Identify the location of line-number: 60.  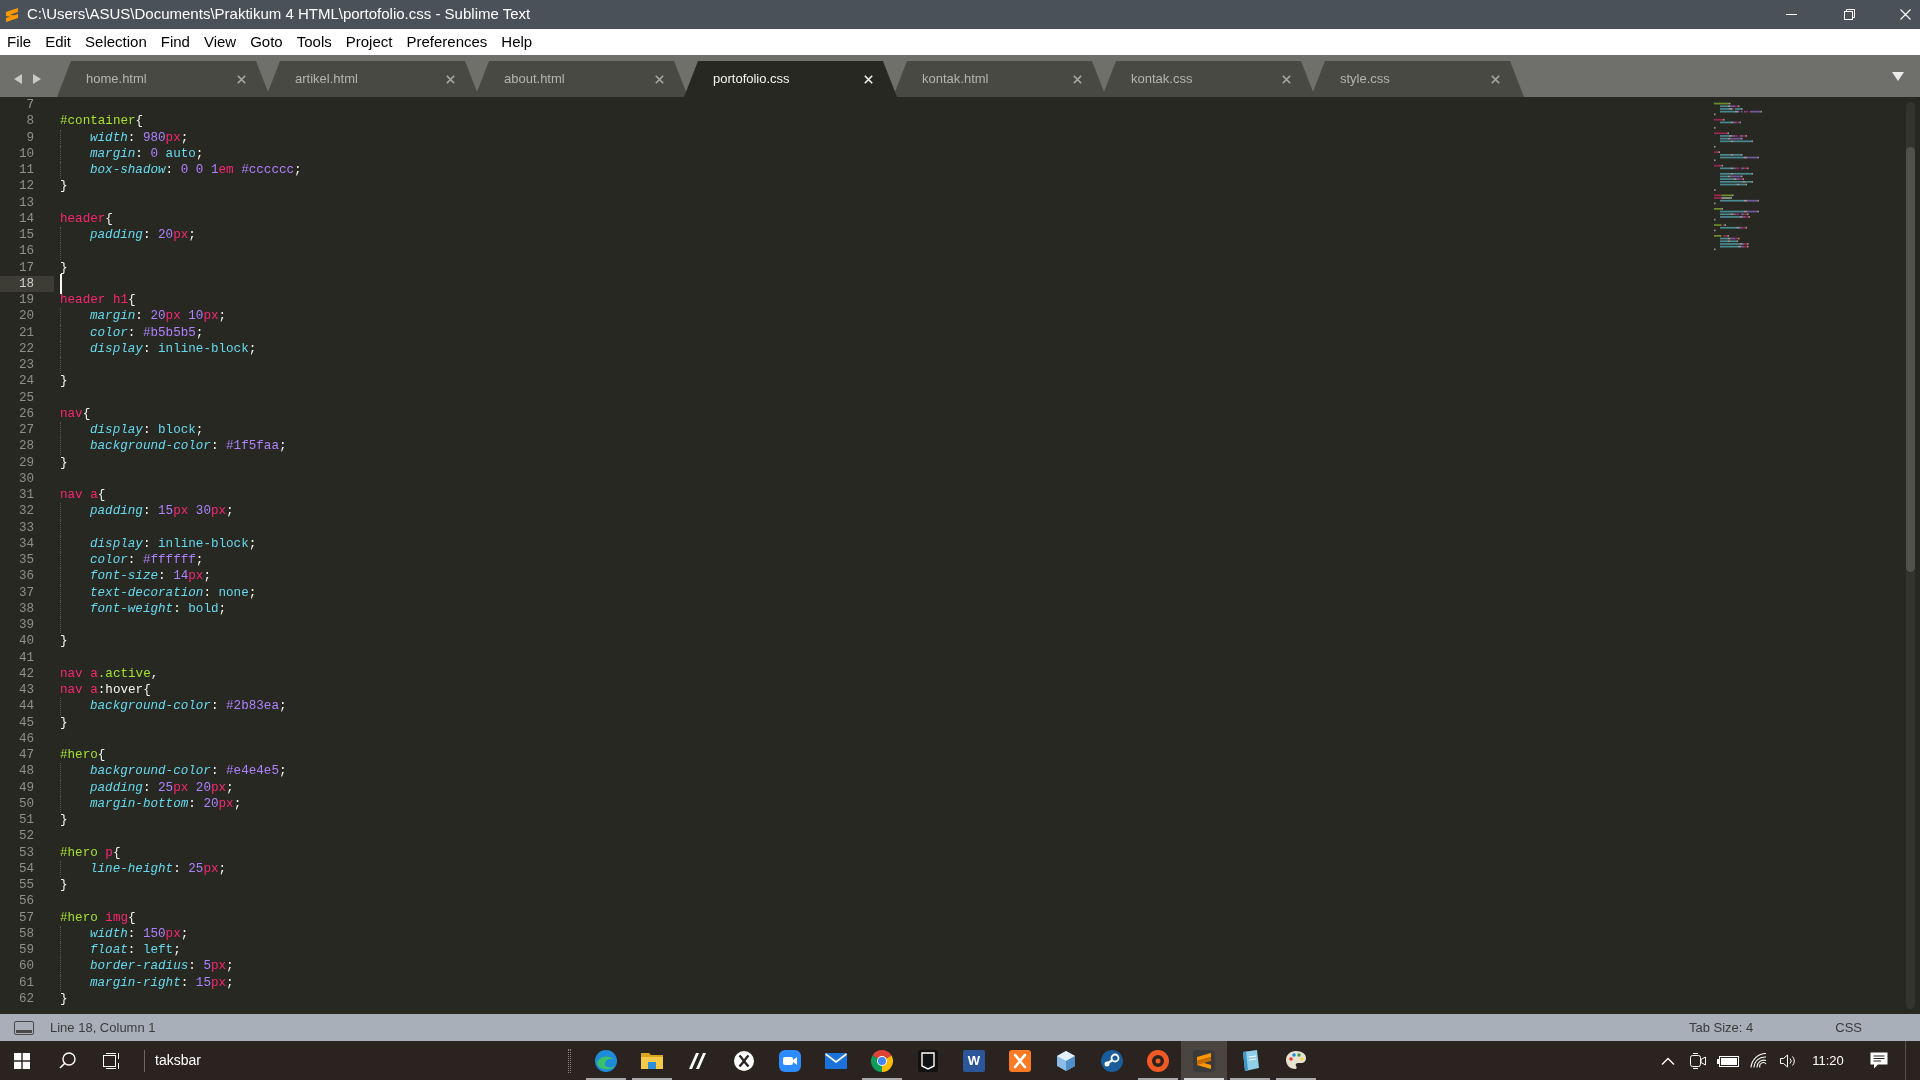
(26, 966).